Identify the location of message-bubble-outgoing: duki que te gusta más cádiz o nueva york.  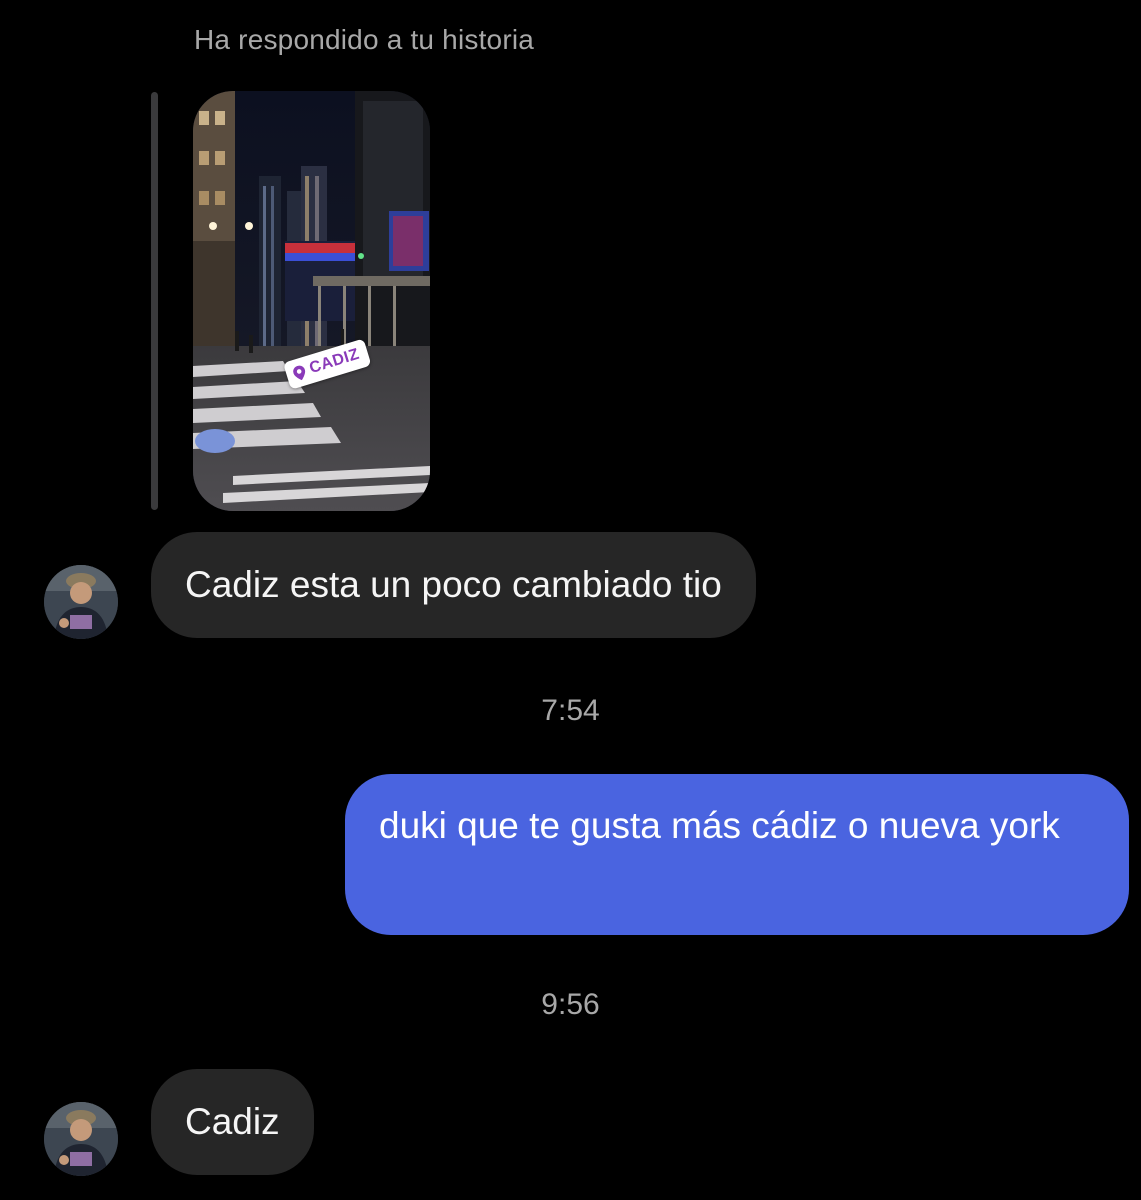
(737, 854).